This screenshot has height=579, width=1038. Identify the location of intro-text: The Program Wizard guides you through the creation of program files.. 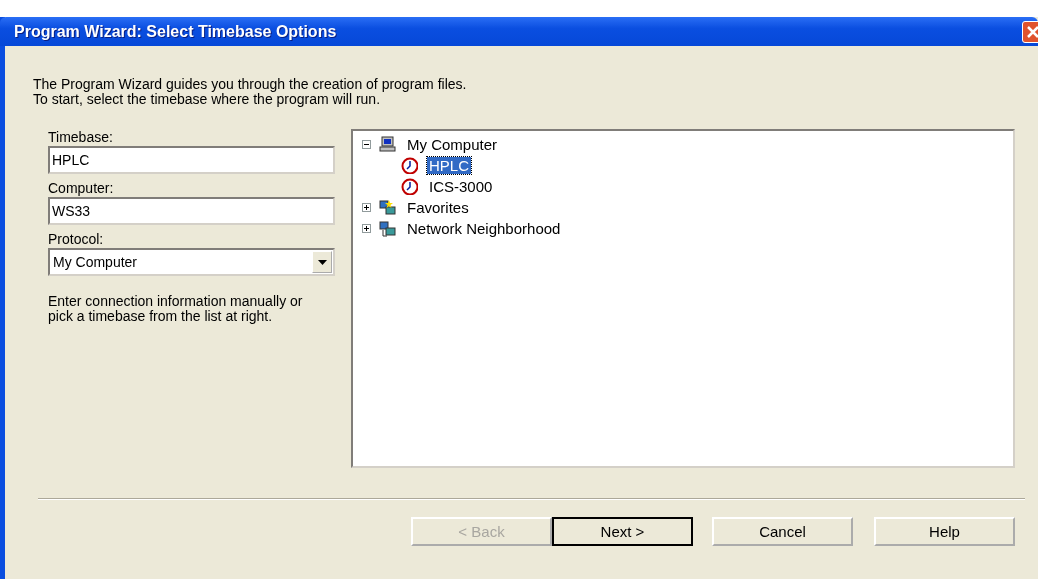
(250, 84).